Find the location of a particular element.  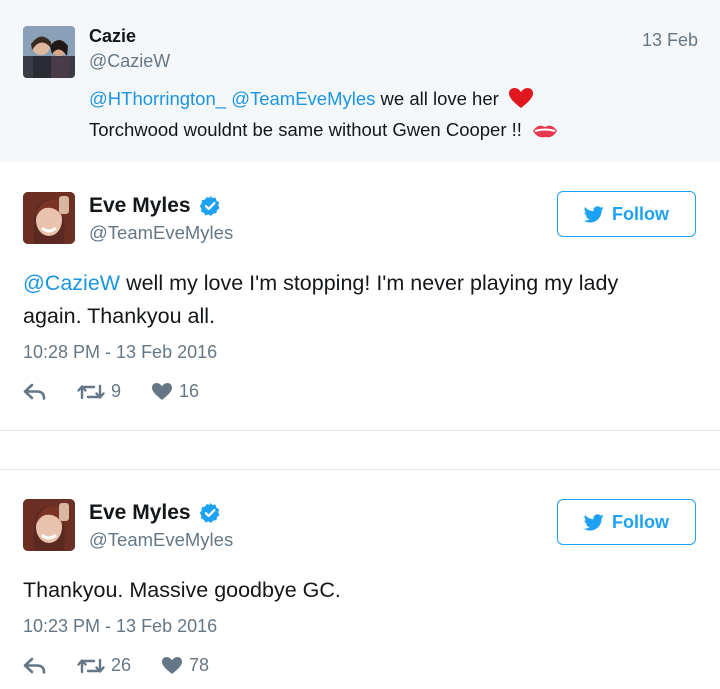

tweet-text-line-2: again. Thankyou all. is located at coordinates (119, 316).